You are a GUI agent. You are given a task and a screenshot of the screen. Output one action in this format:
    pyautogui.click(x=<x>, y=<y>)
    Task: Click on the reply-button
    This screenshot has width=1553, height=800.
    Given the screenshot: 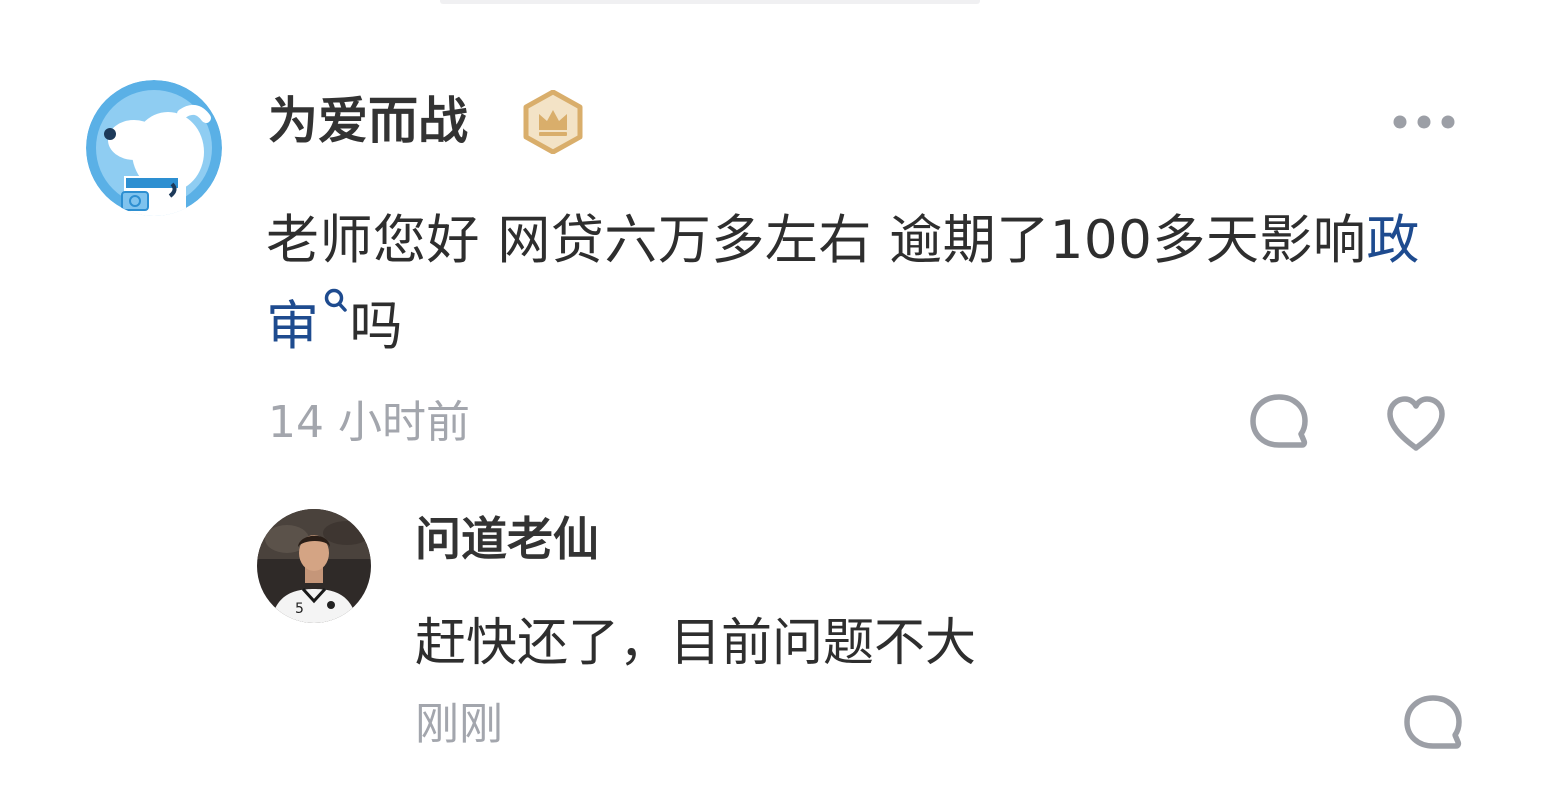 What is the action you would take?
    pyautogui.click(x=1279, y=425)
    